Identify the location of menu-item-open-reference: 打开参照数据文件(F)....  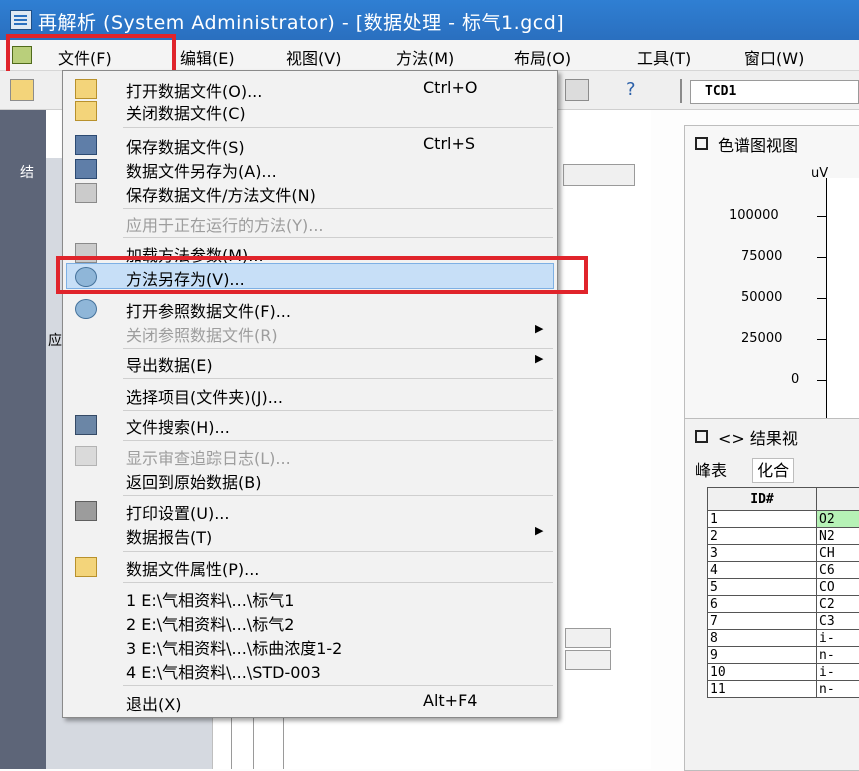
(310, 309).